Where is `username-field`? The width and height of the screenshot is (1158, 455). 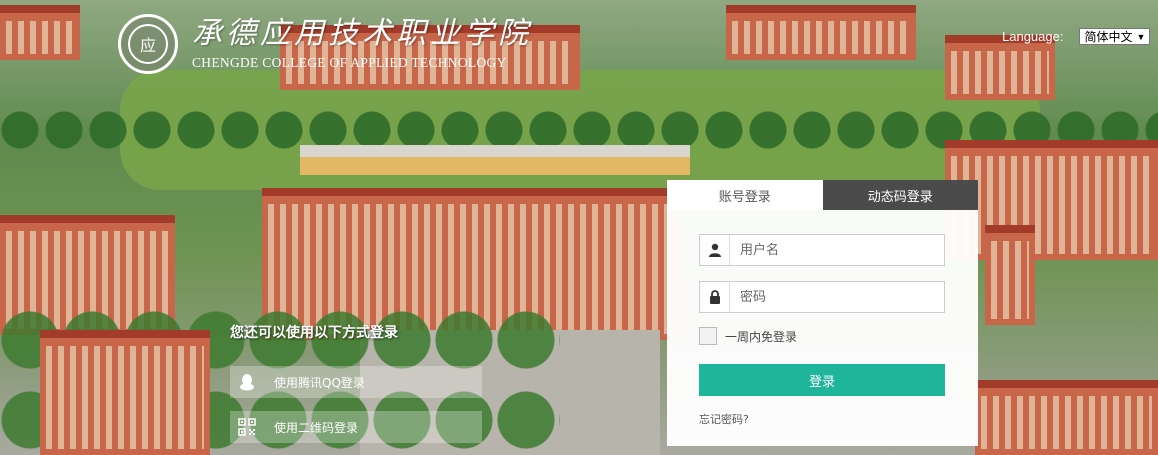
username-field is located at coordinates (822, 250).